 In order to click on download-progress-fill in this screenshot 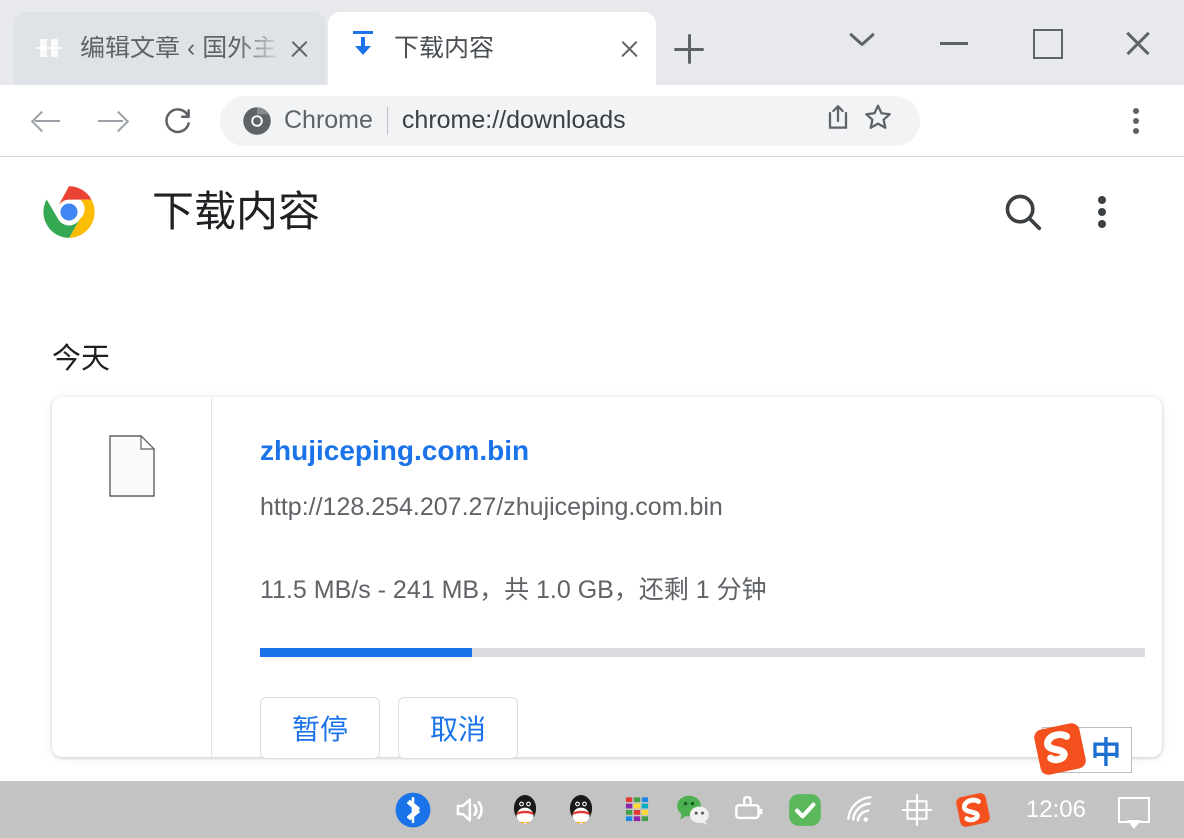, I will do `click(366, 652)`.